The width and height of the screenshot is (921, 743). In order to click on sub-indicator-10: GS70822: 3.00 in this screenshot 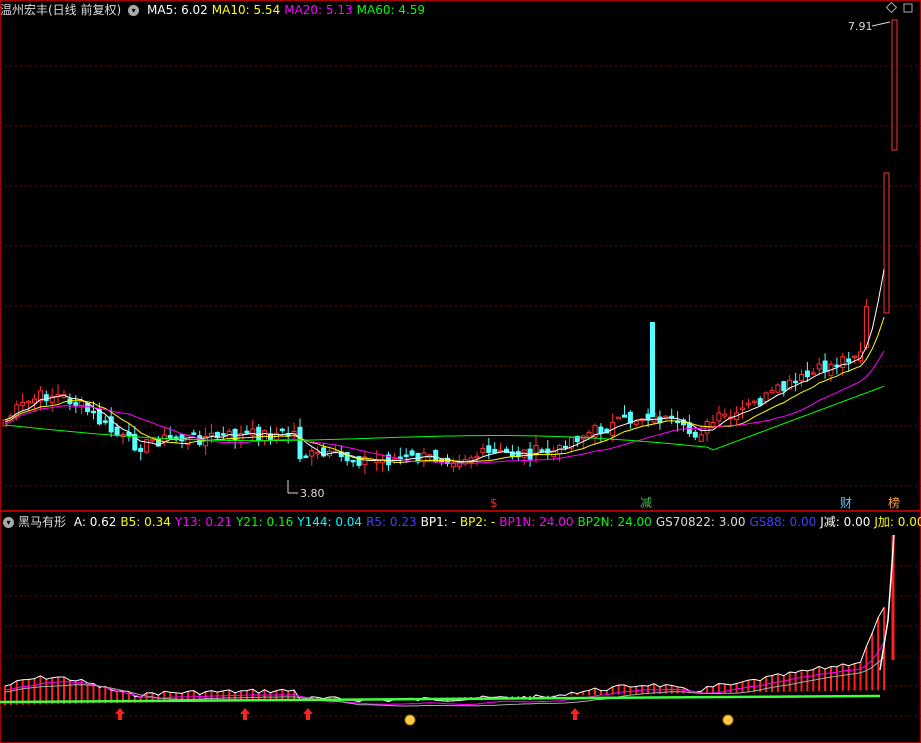, I will do `click(700, 522)`.